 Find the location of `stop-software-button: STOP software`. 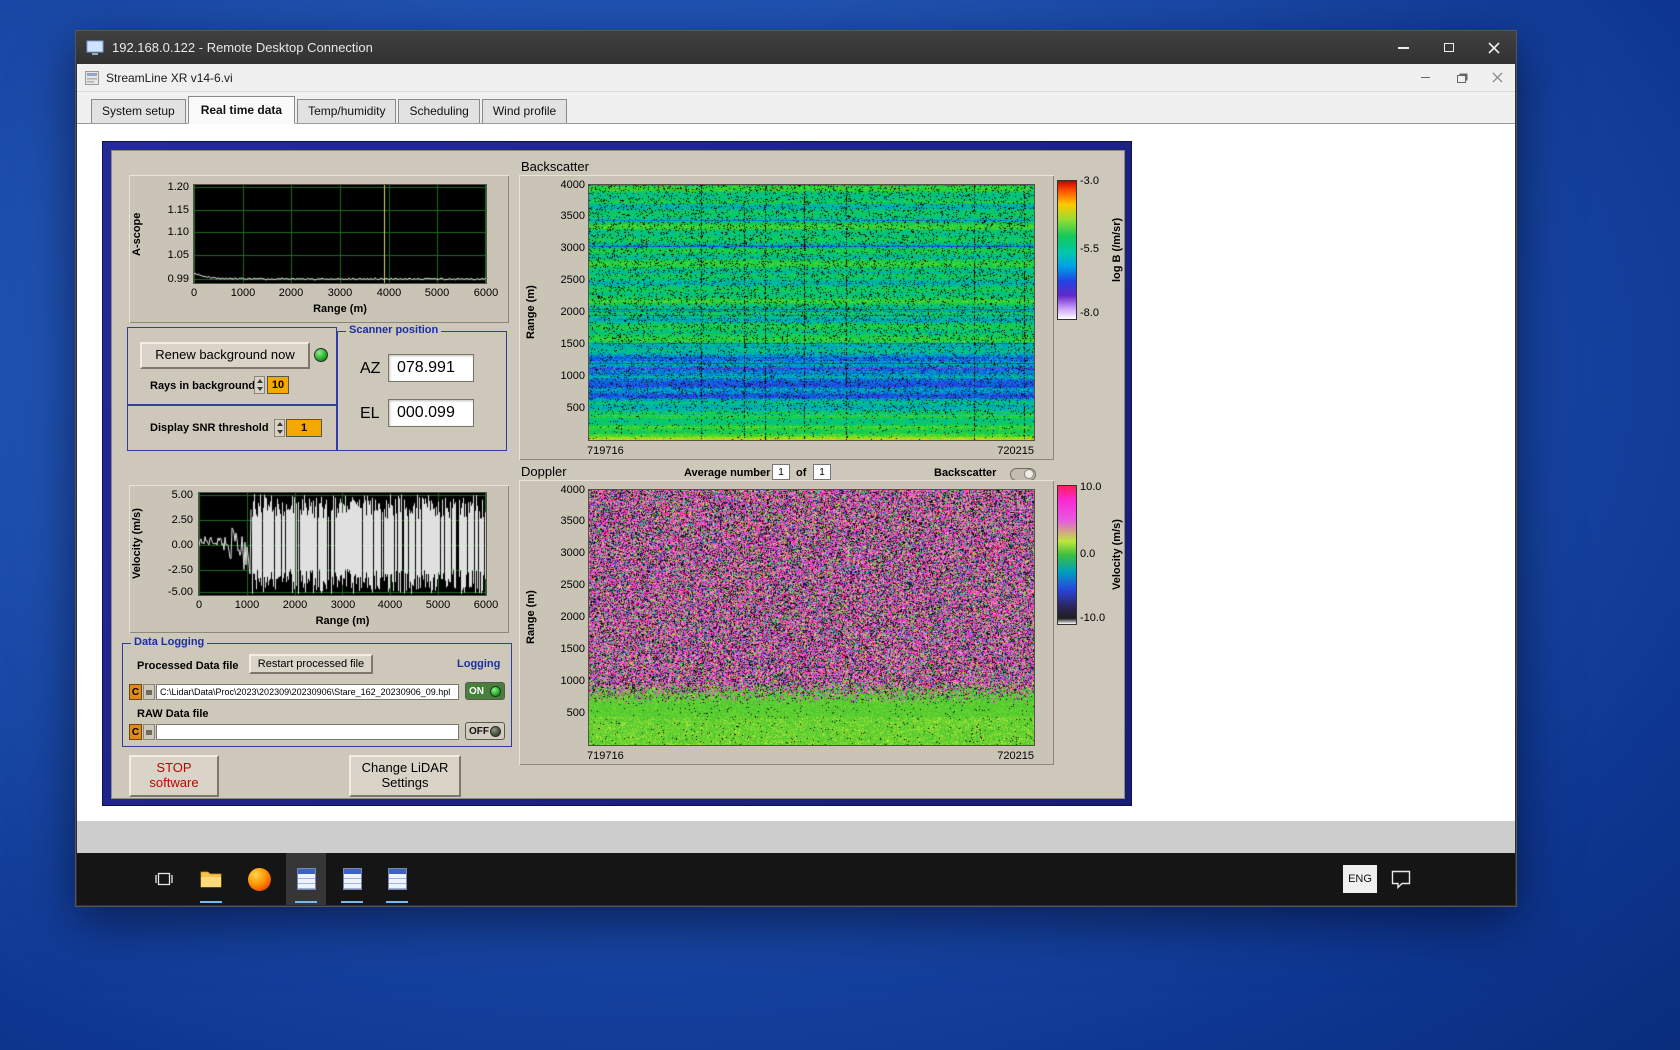

stop-software-button: STOP software is located at coordinates (174, 776).